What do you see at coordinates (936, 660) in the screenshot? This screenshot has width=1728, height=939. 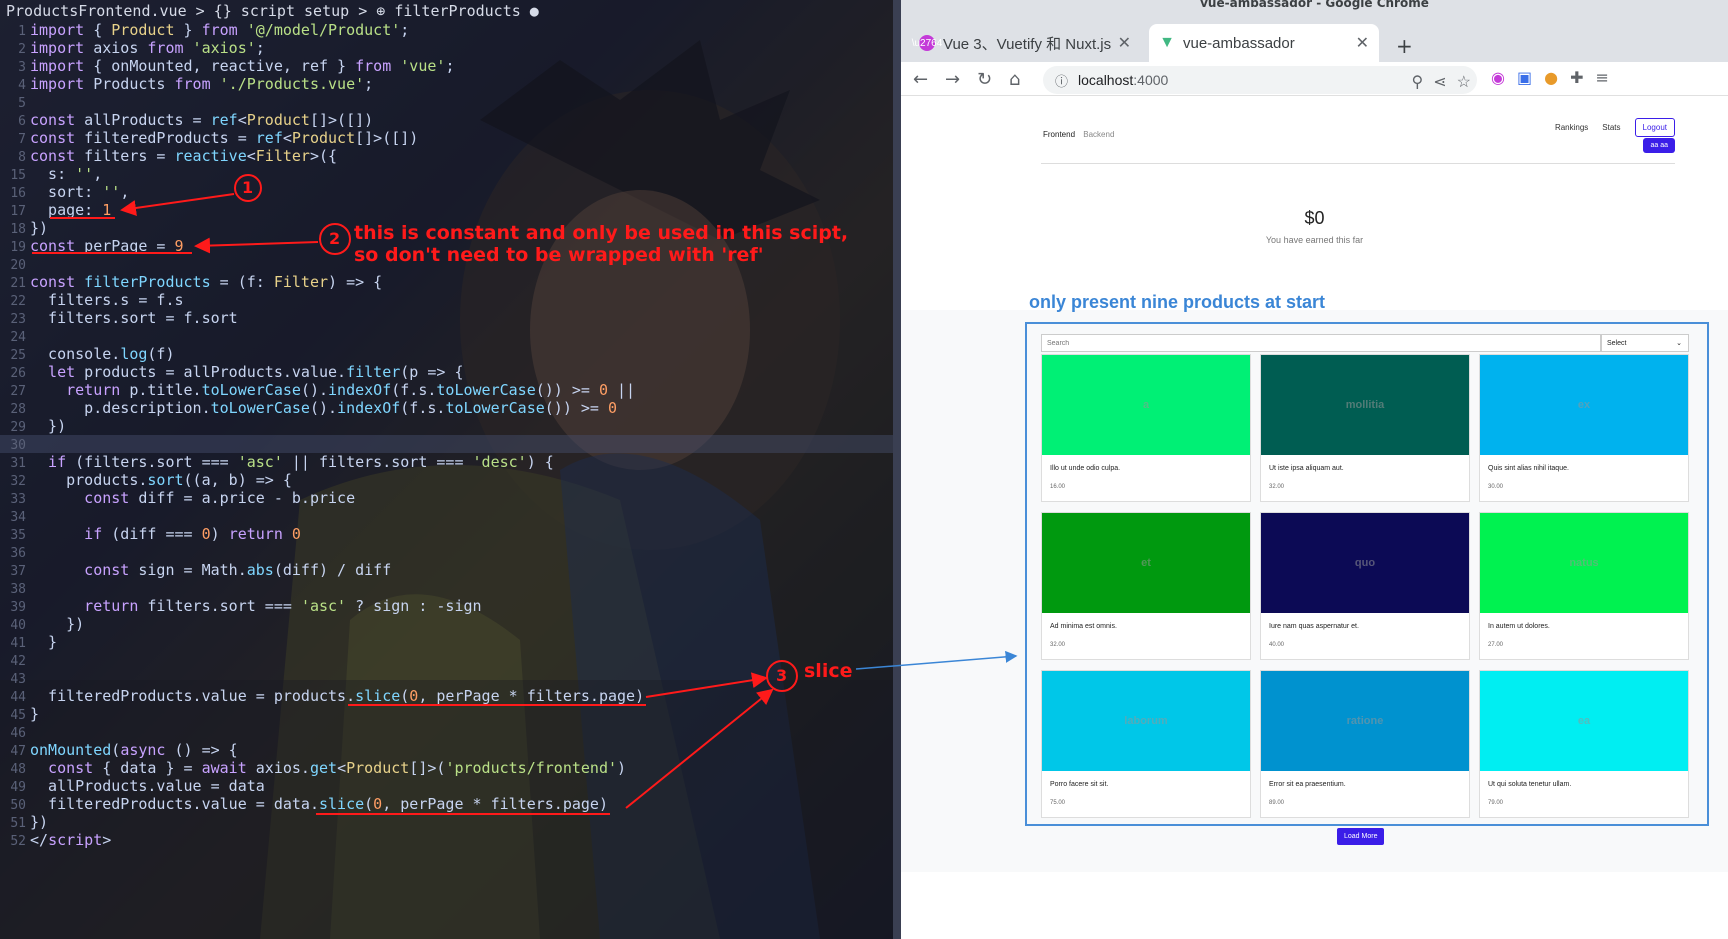 I see `slice-to-products-arrow` at bounding box center [936, 660].